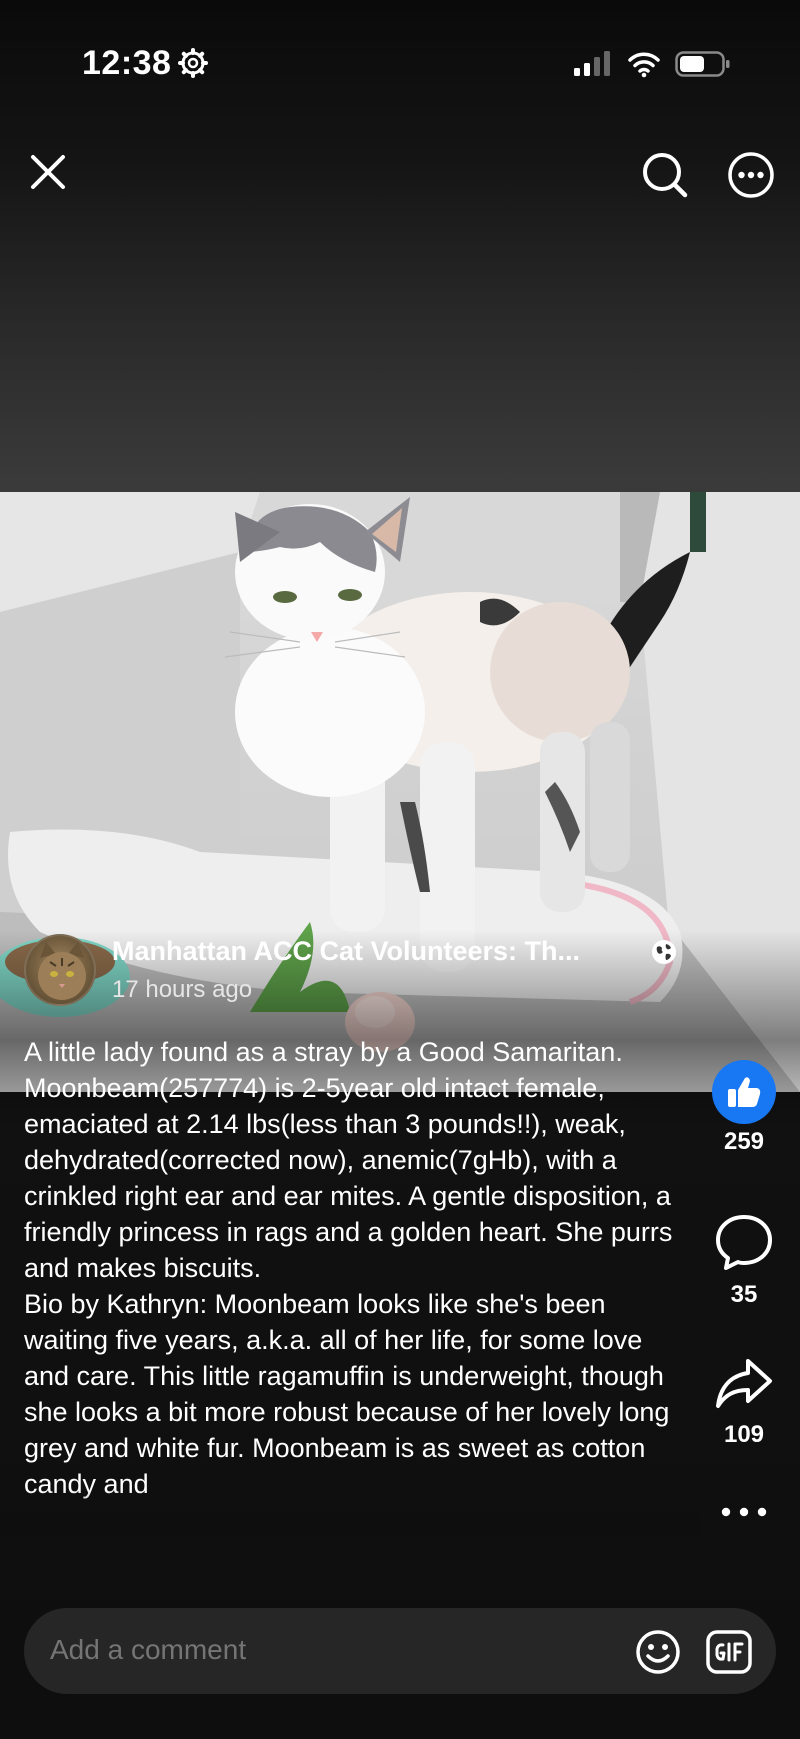  I want to click on more-actions-button, so click(744, 1514).